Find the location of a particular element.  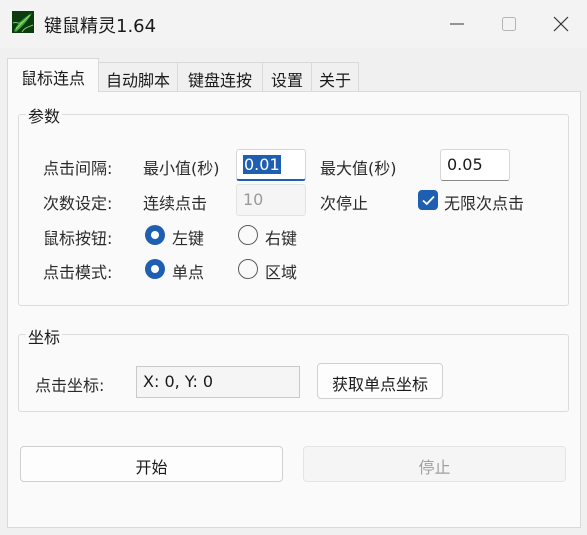

get-coords-button: 获取单点坐标 is located at coordinates (380, 381).